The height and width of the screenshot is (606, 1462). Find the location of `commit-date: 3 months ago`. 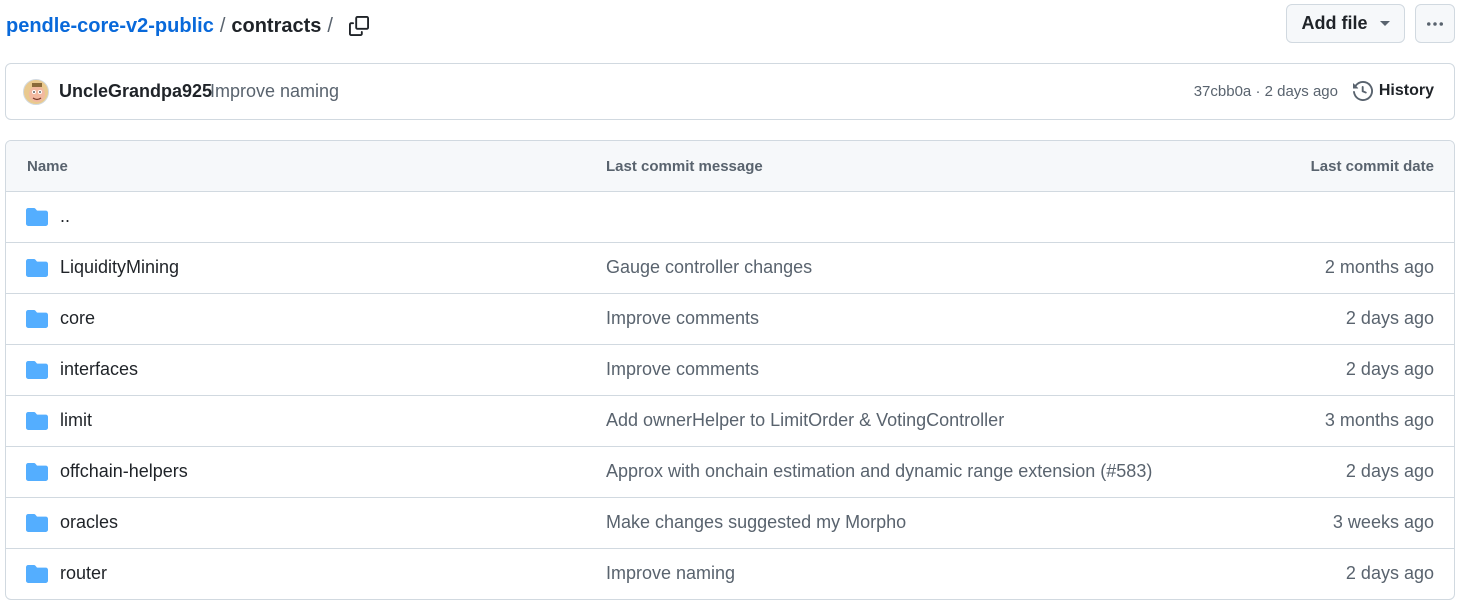

commit-date: 3 months ago is located at coordinates (1379, 420).